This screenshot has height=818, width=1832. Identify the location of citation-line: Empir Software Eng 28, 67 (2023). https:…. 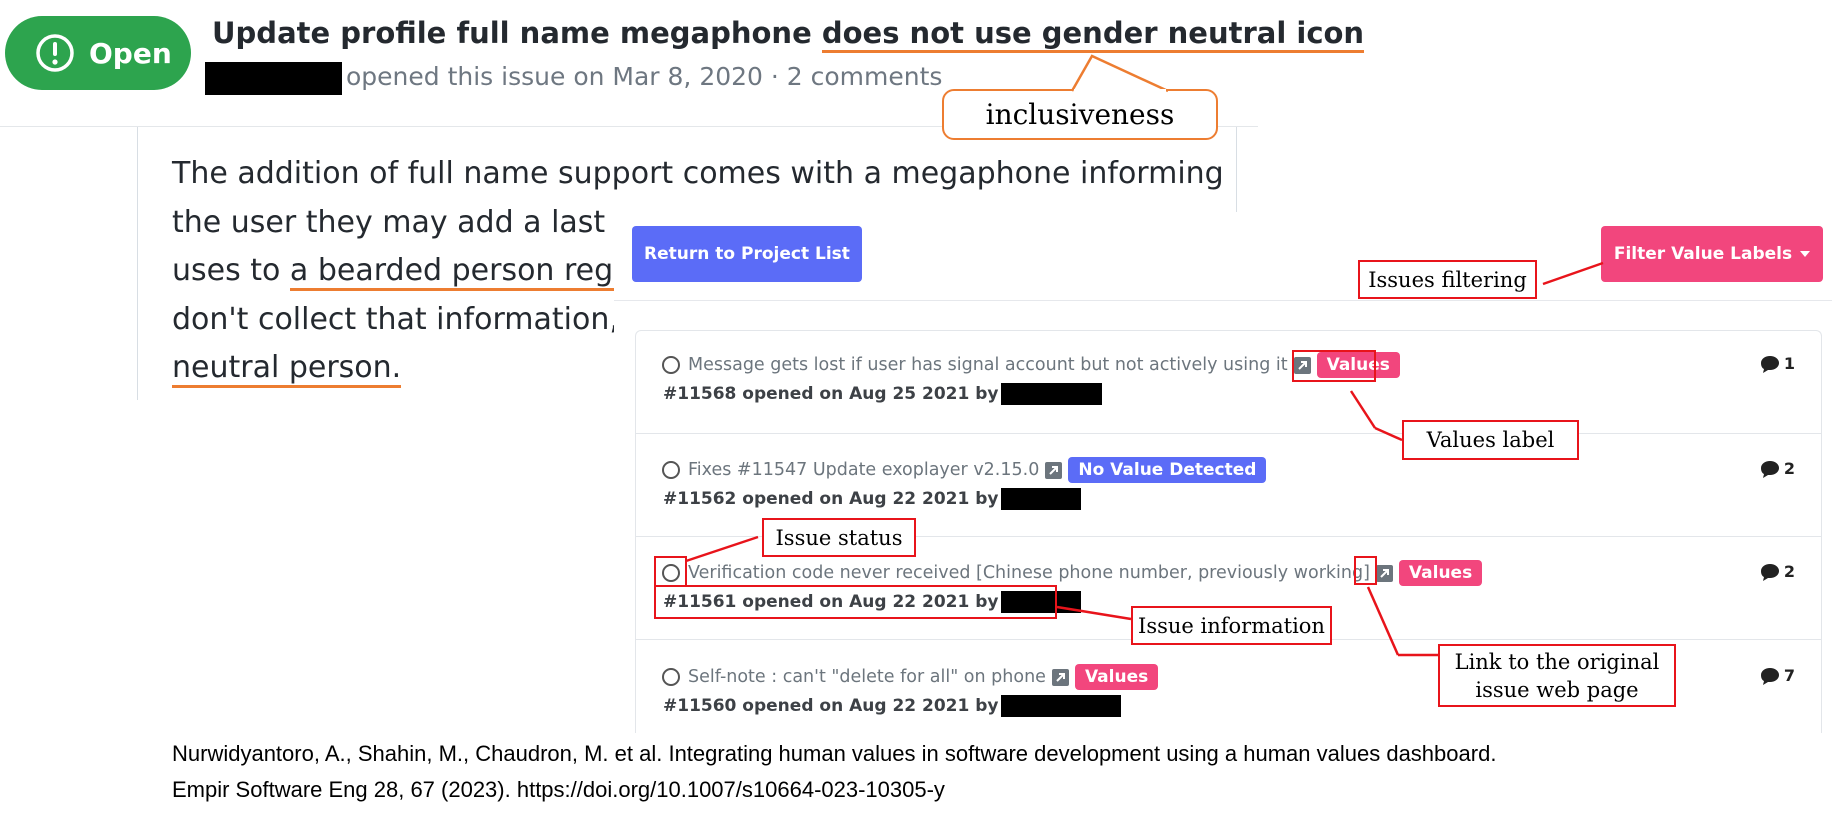
(558, 789).